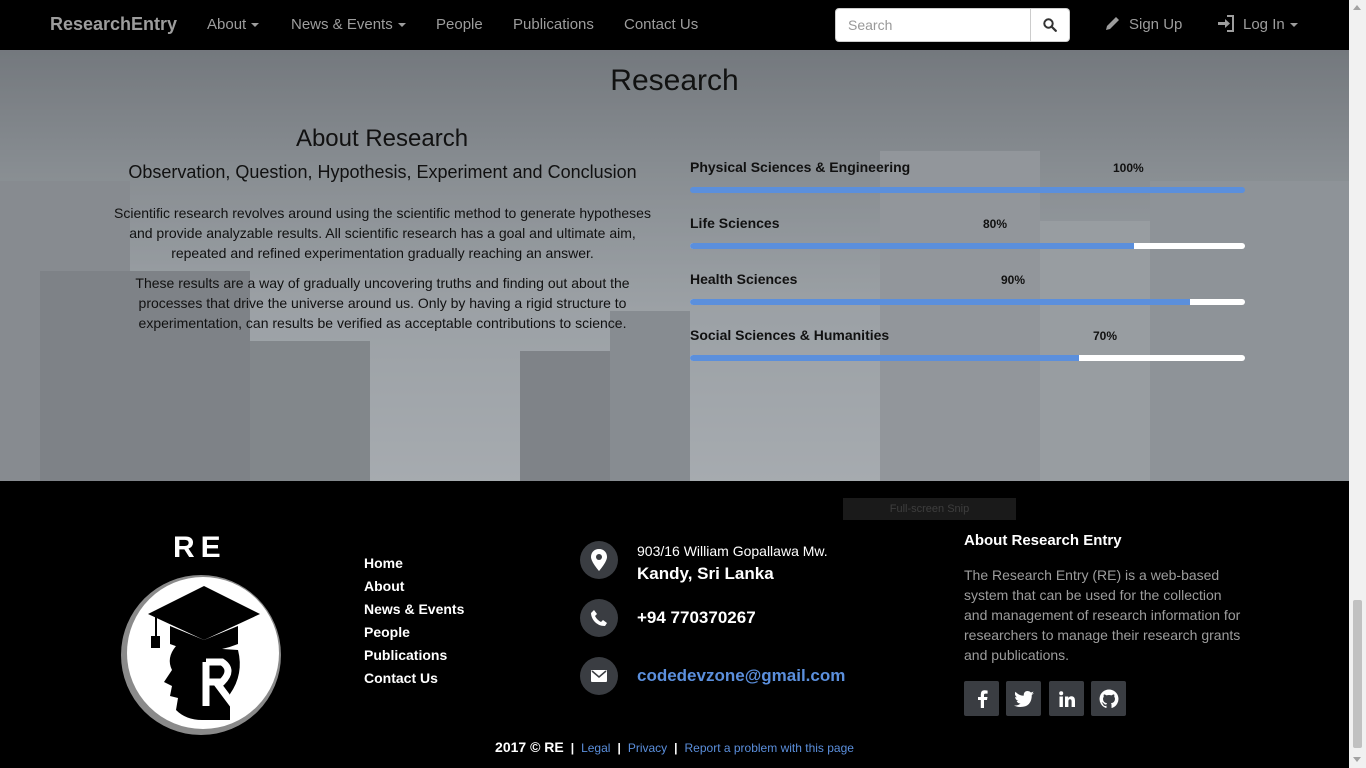  Describe the element at coordinates (1226, 23) in the screenshot. I see `login-icon` at that location.